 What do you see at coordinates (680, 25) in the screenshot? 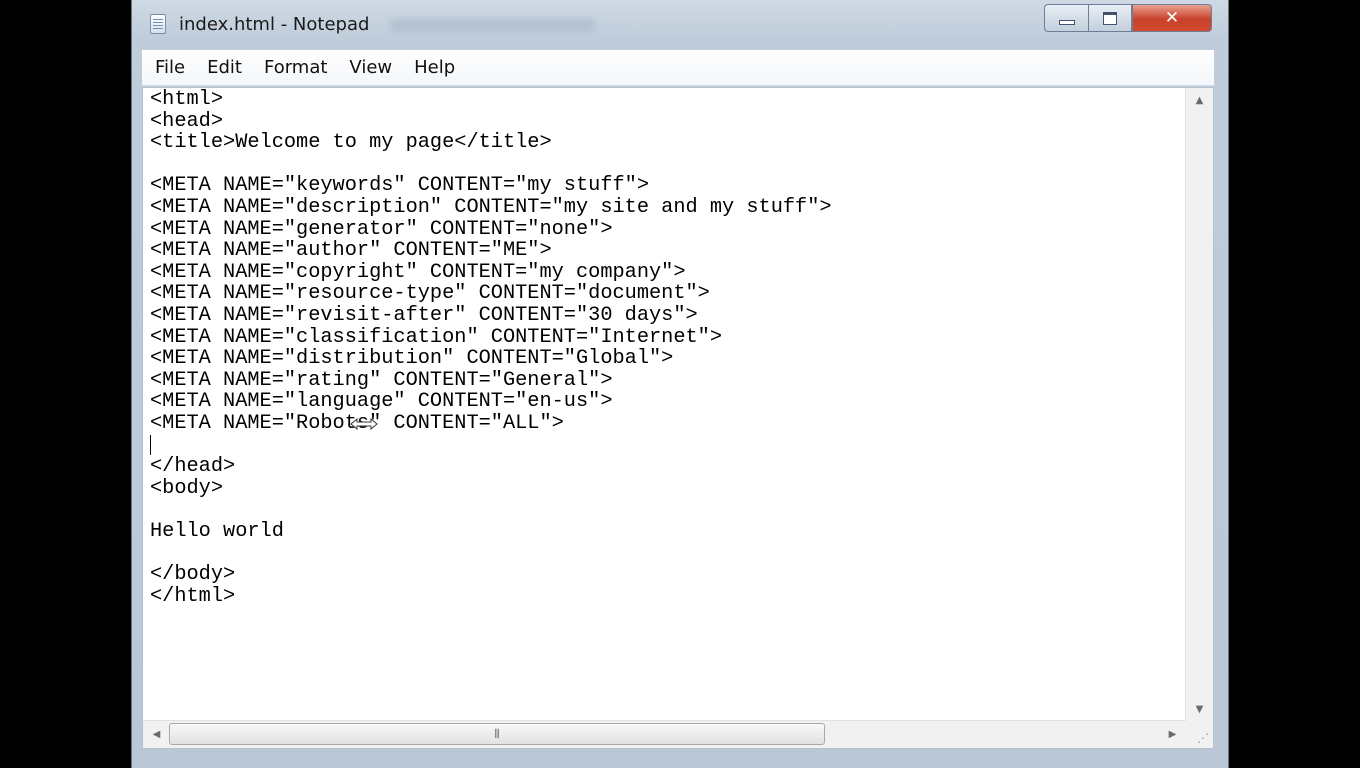
I see `title-bar: index.html - Notepad ✕` at bounding box center [680, 25].